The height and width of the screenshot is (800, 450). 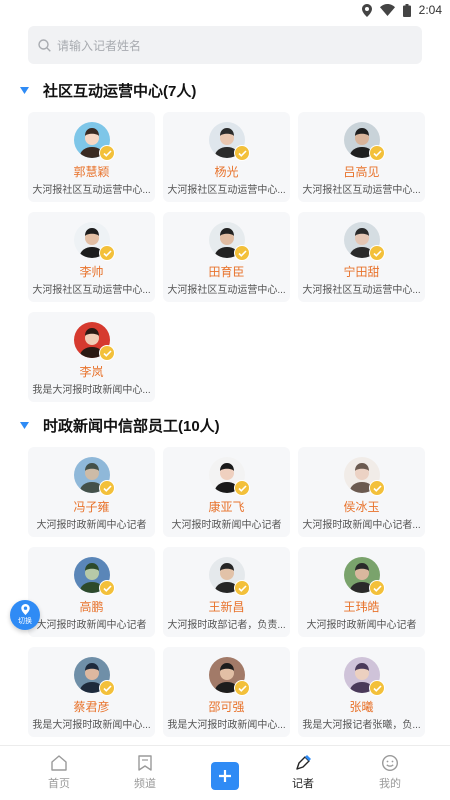 I want to click on tab-mine: 我的, so click(x=390, y=772).